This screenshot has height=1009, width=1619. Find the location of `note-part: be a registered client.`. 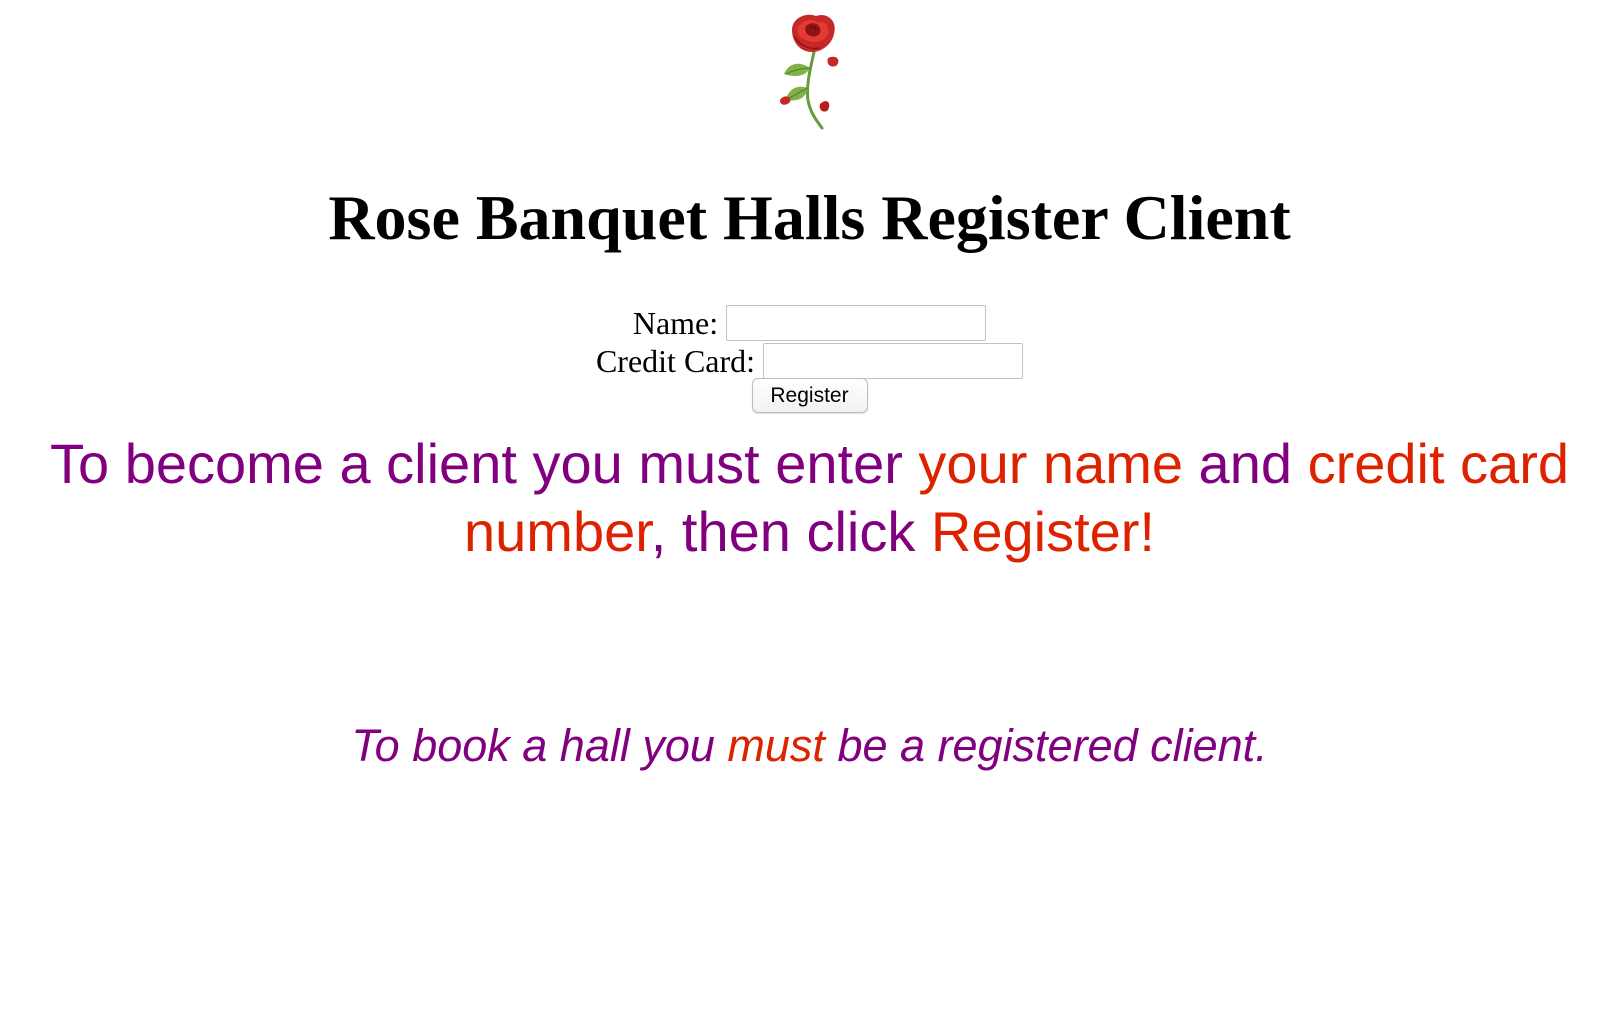

note-part: be a registered client. is located at coordinates (1046, 745).